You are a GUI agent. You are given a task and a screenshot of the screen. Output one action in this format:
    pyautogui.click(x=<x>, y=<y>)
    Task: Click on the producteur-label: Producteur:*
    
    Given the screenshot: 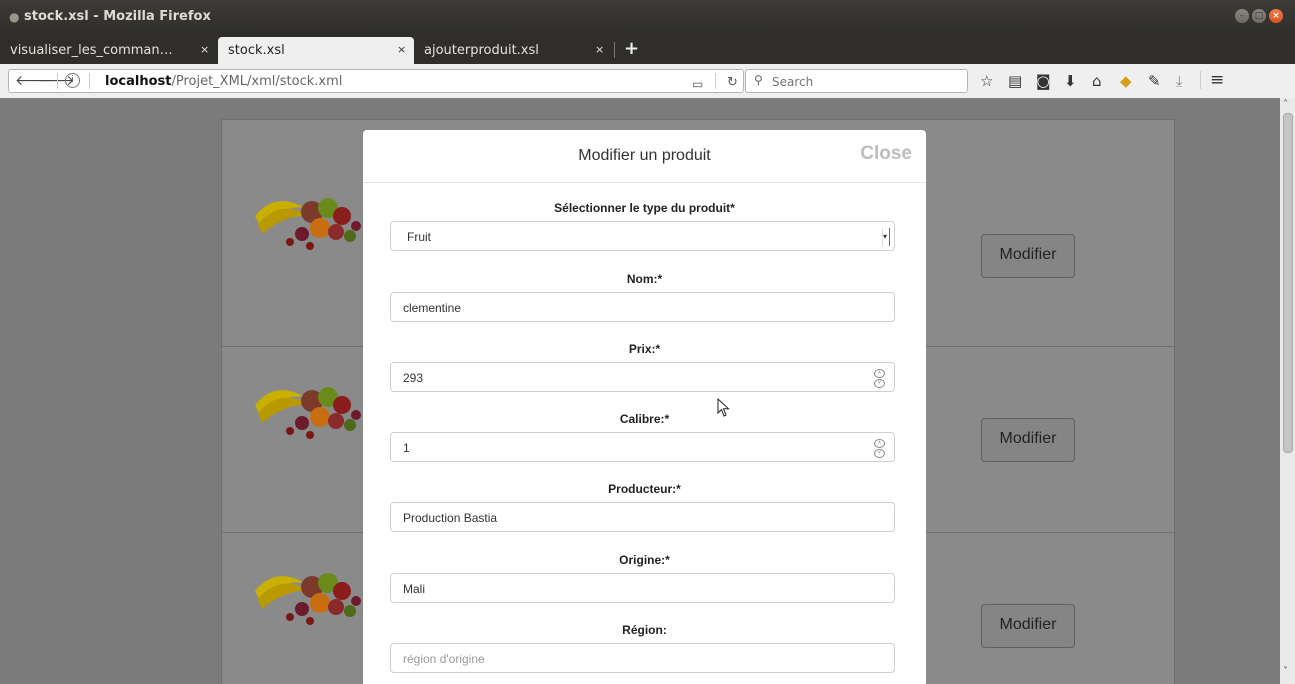 What is the action you would take?
    pyautogui.click(x=644, y=489)
    